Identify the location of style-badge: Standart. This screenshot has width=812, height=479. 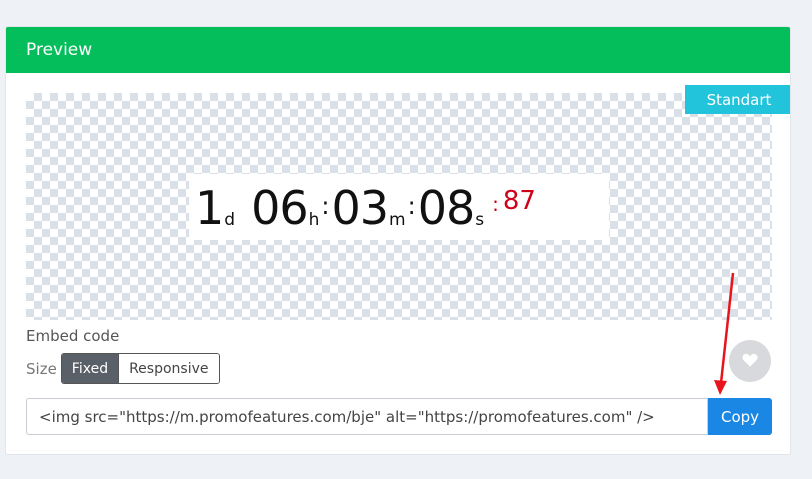
(737, 99).